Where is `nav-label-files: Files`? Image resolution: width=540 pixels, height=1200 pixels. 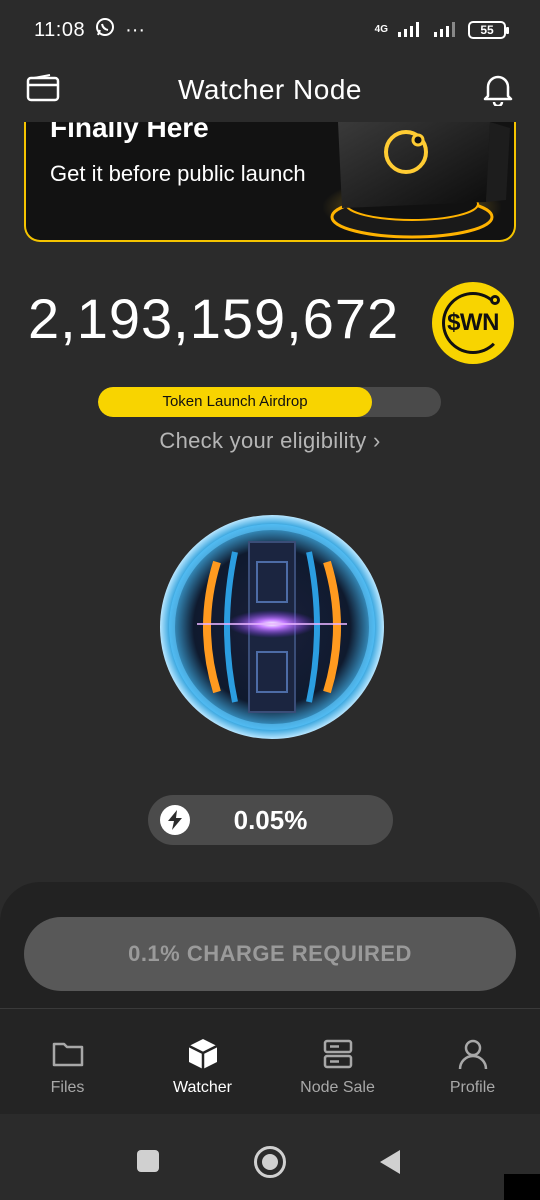 nav-label-files: Files is located at coordinates (67, 1087).